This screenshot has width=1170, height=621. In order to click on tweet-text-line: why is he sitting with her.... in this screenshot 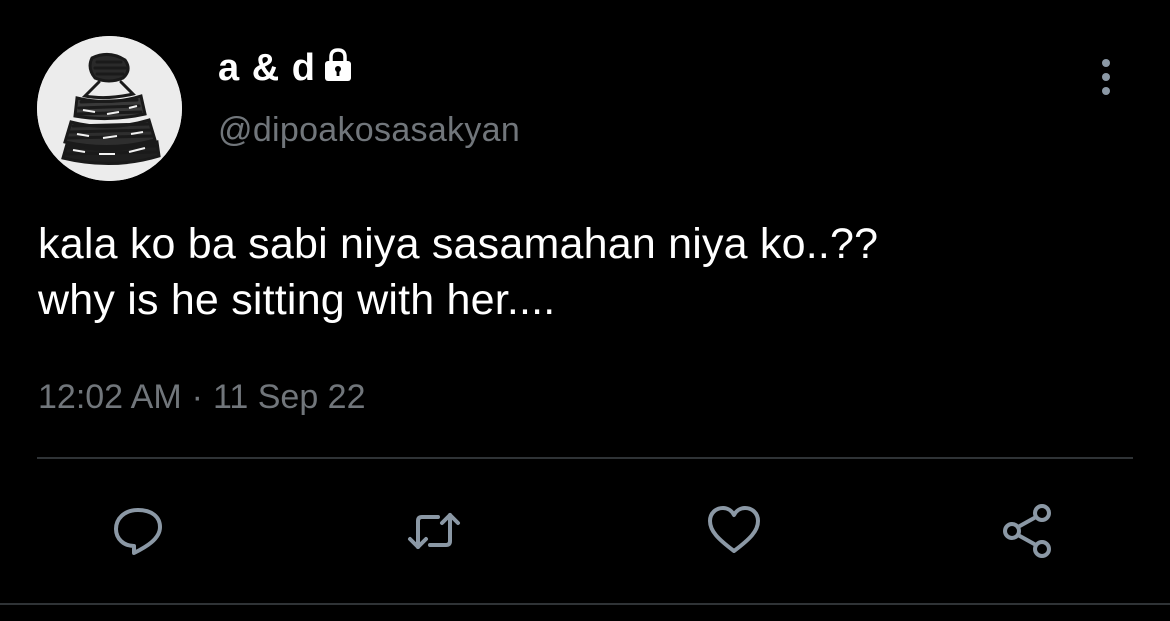, I will do `click(297, 300)`.